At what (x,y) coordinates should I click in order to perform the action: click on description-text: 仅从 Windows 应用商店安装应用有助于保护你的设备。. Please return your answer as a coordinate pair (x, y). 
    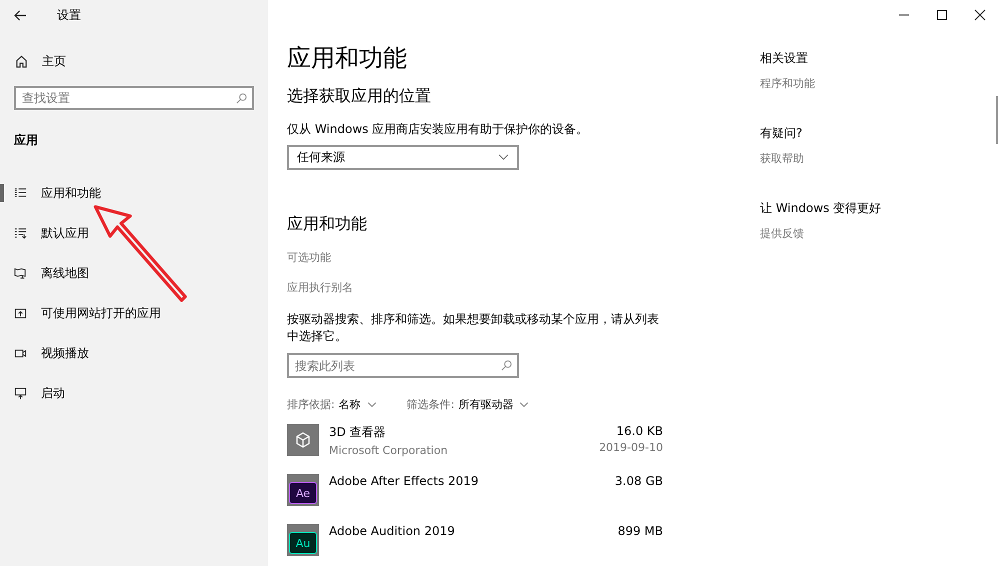
    Looking at the image, I should click on (438, 129).